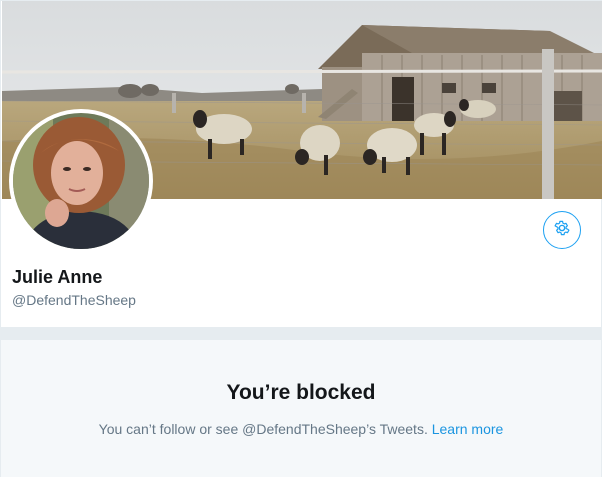 The height and width of the screenshot is (477, 602). What do you see at coordinates (301, 392) in the screenshot?
I see `blocked-title: You’re blocked` at bounding box center [301, 392].